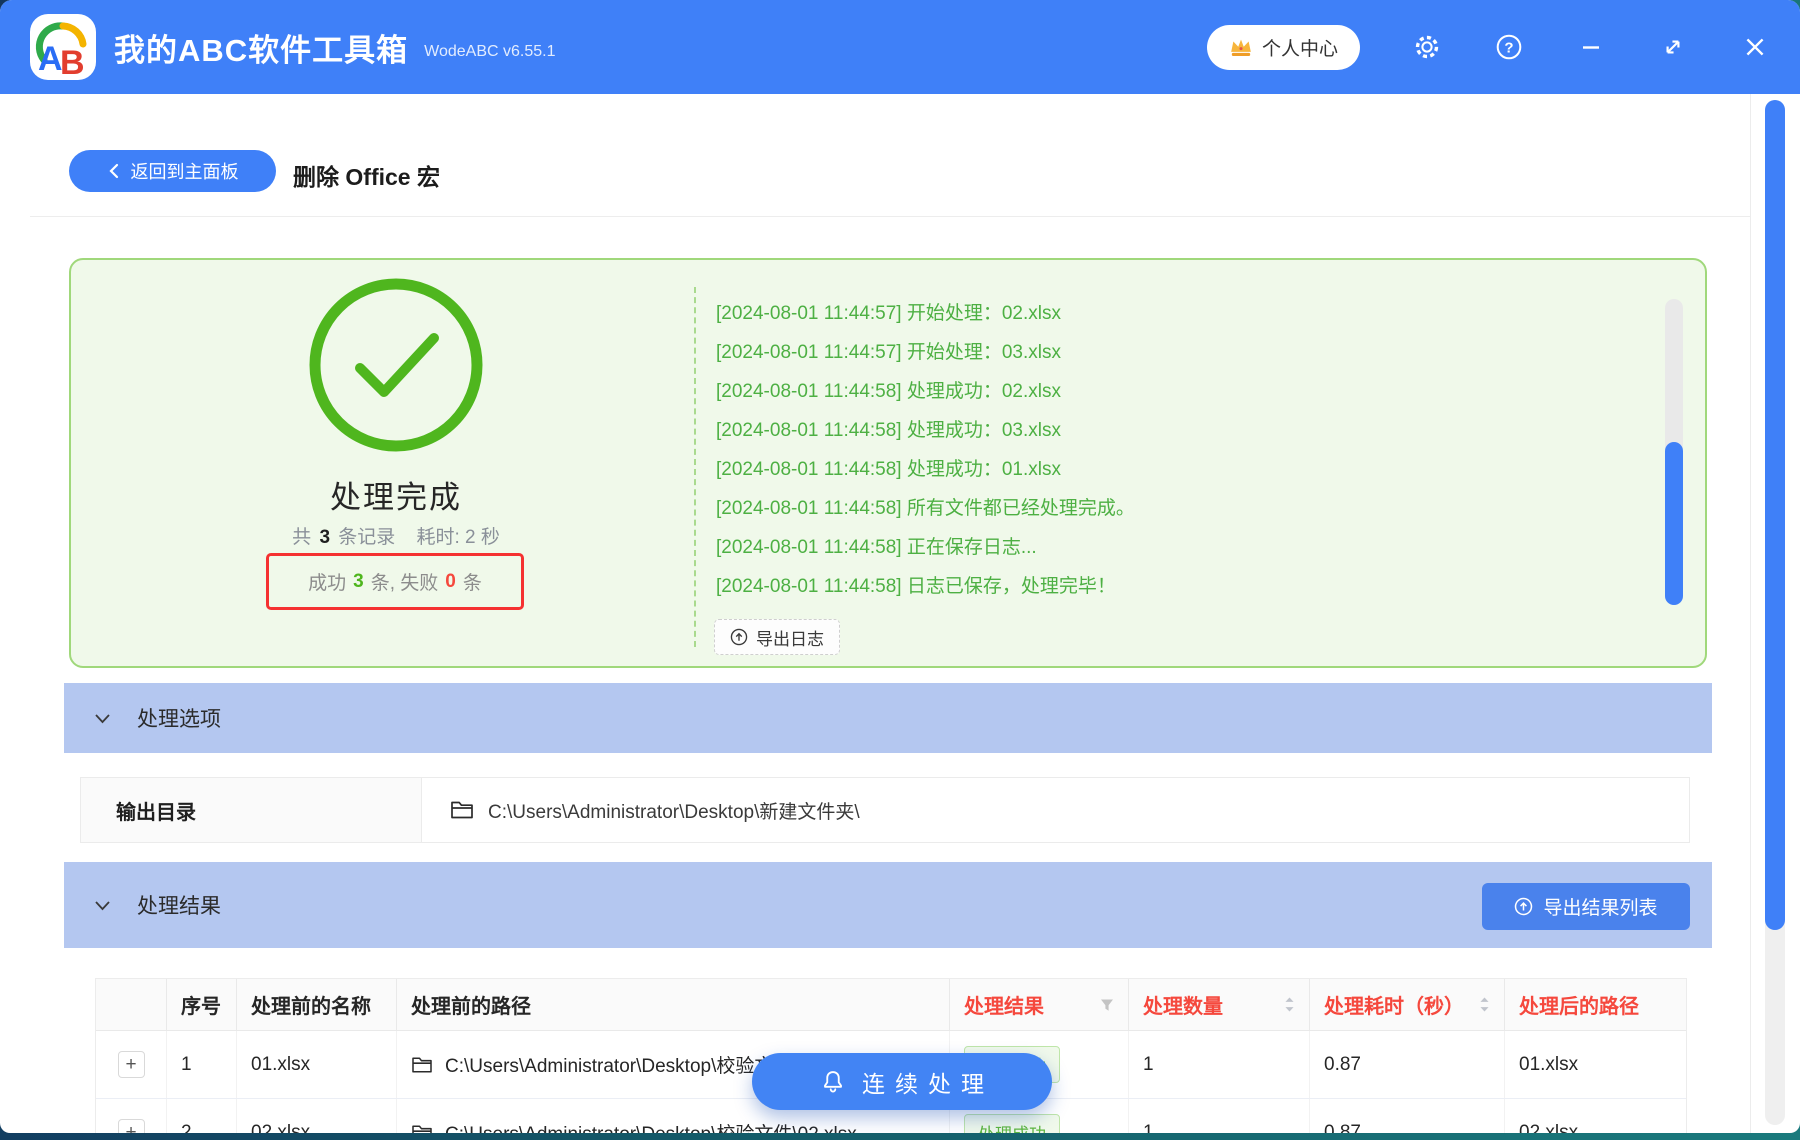 The width and height of the screenshot is (1800, 1140). What do you see at coordinates (302, 537) in the screenshot?
I see `summary-total-prefix: 共` at bounding box center [302, 537].